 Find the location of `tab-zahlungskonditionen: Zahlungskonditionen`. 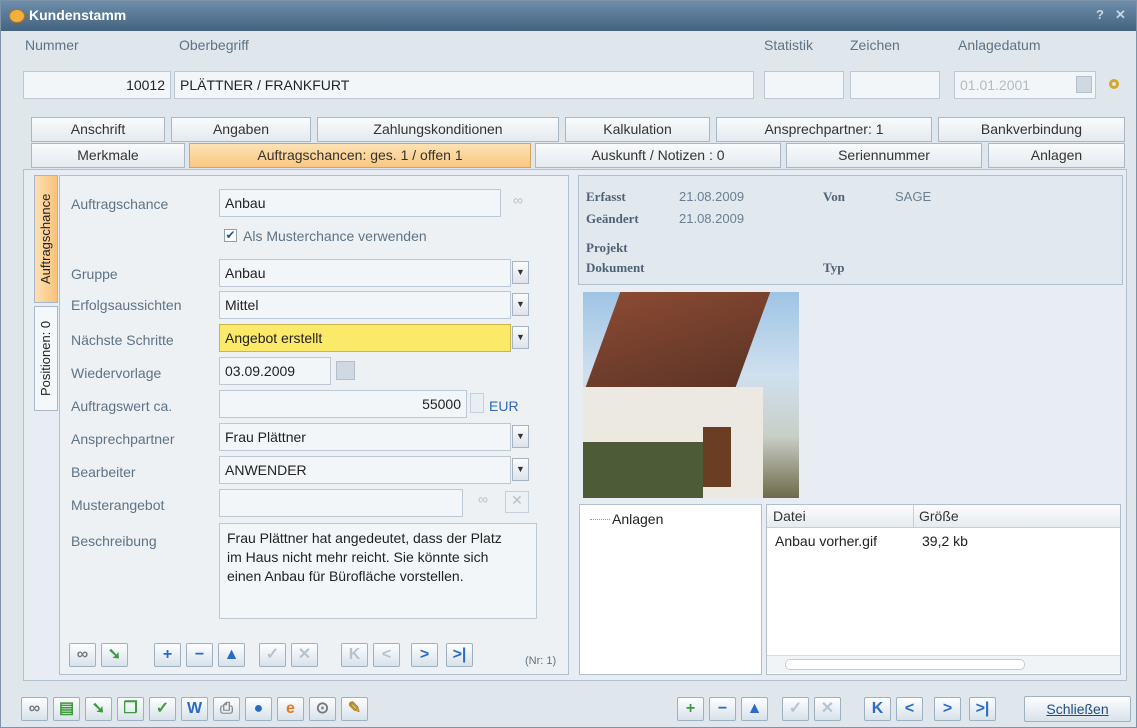

tab-zahlungskonditionen: Zahlungskonditionen is located at coordinates (438, 129).